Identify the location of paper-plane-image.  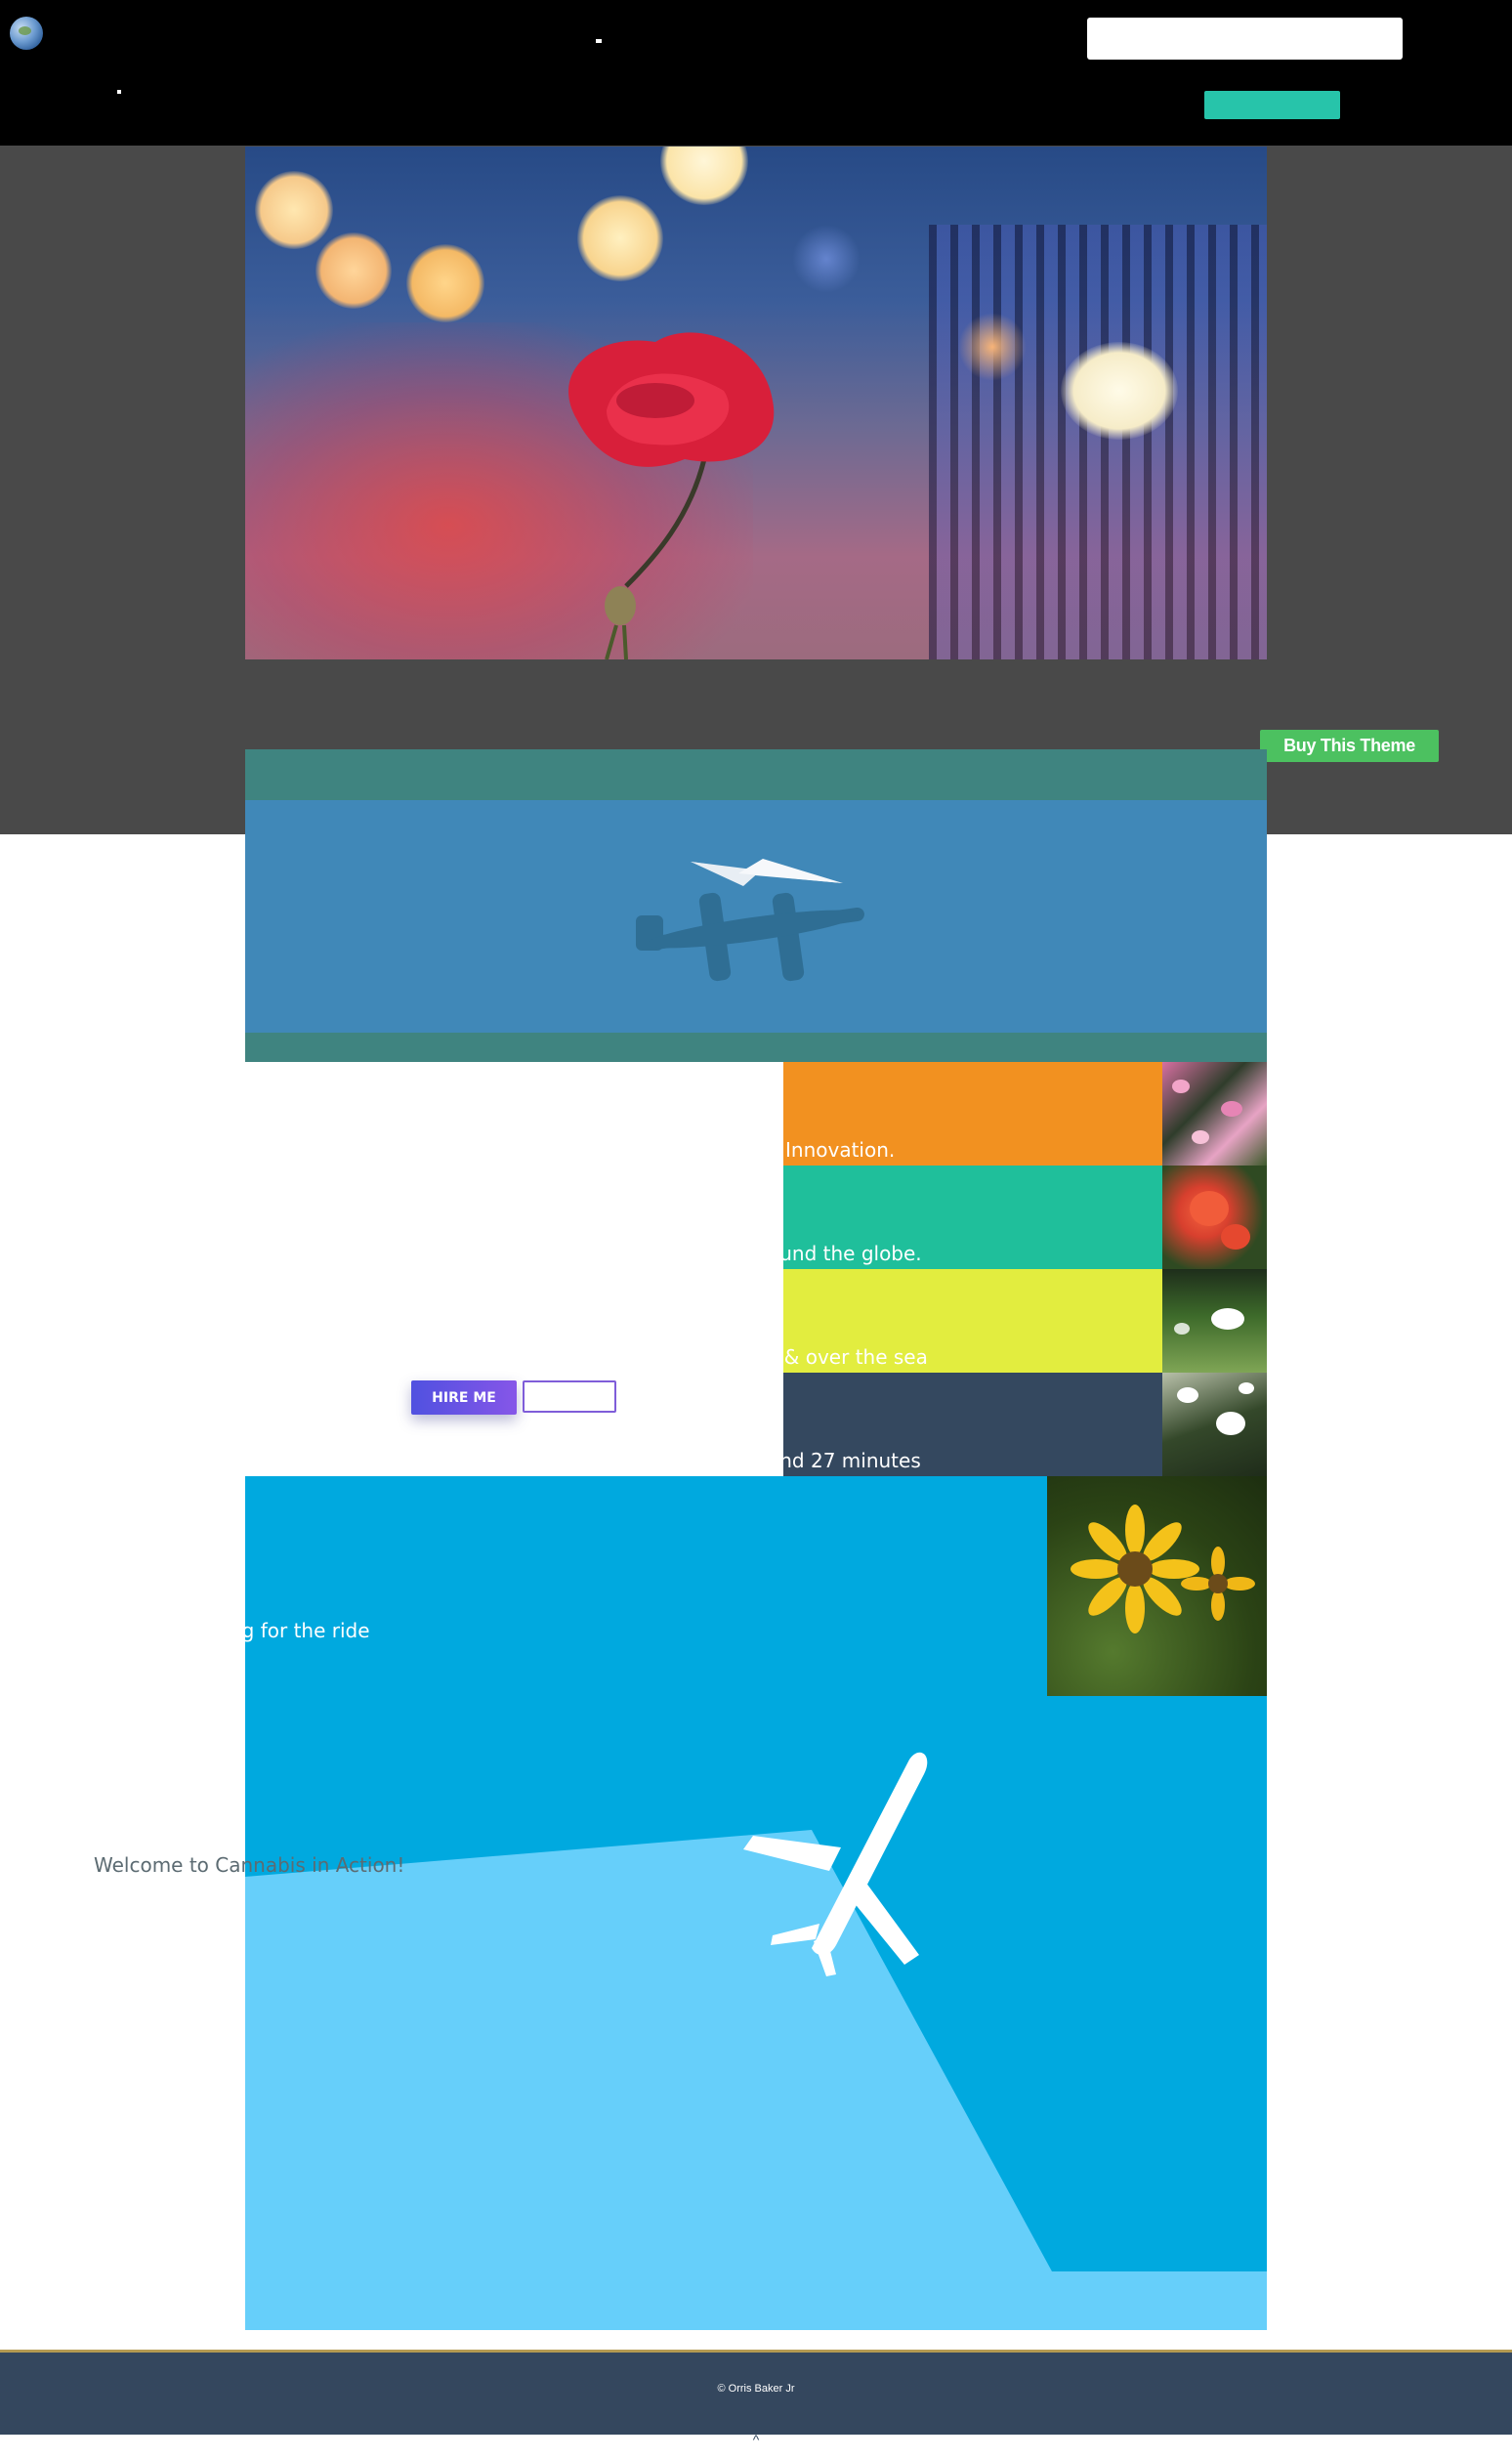
(756, 917).